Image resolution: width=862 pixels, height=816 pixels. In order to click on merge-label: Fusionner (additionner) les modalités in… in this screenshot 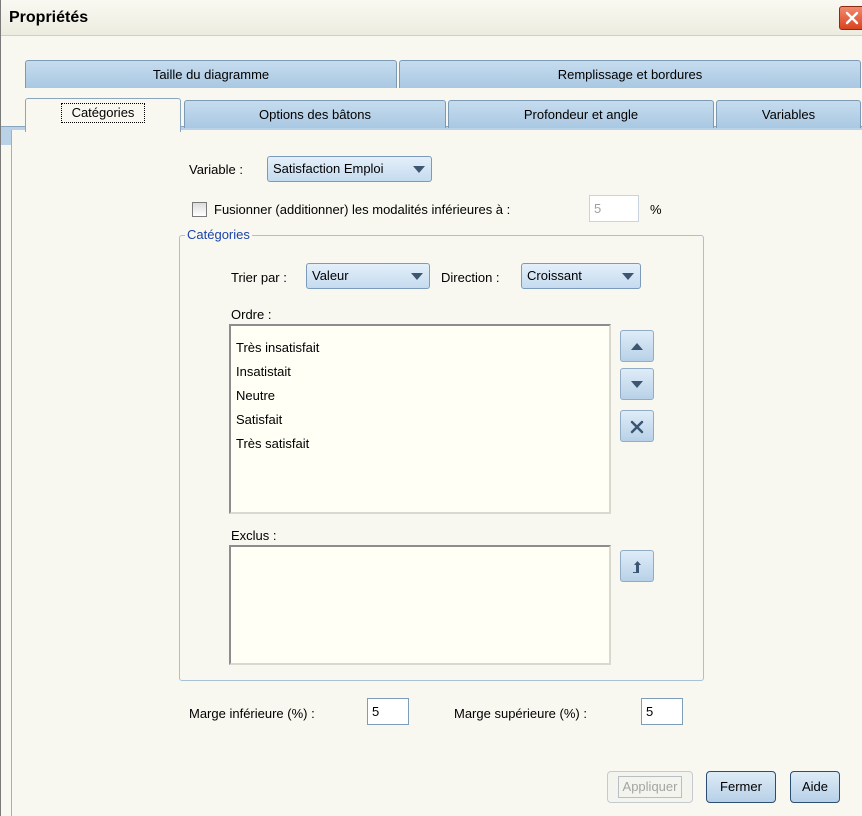, I will do `click(362, 209)`.